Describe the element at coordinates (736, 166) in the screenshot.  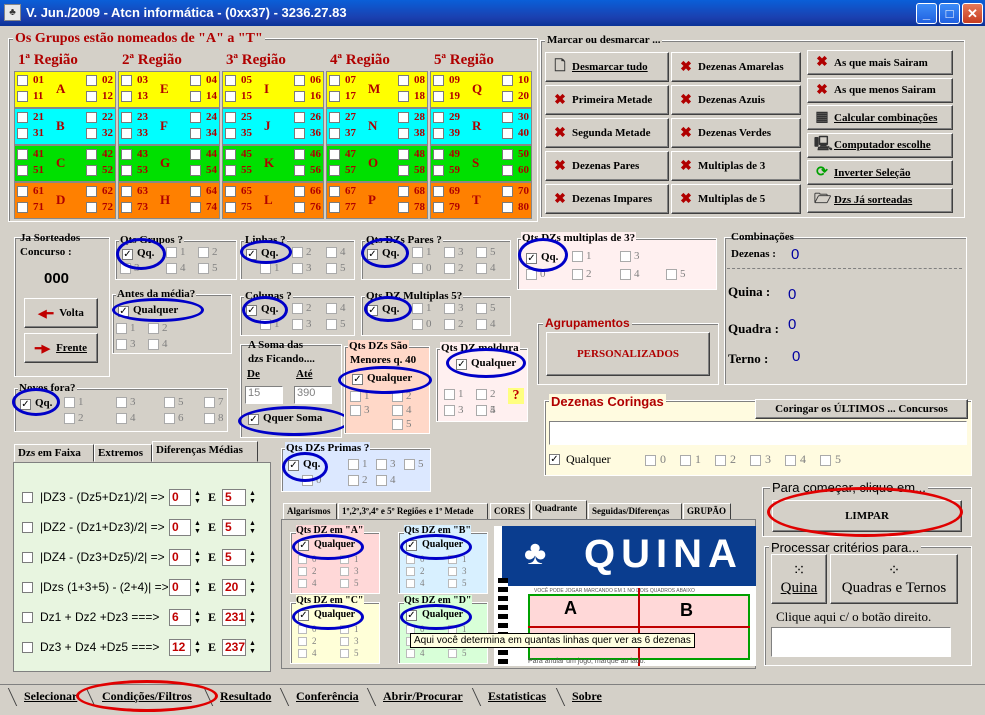
I see `marcar-button: ✖ Multiplas de 3` at that location.